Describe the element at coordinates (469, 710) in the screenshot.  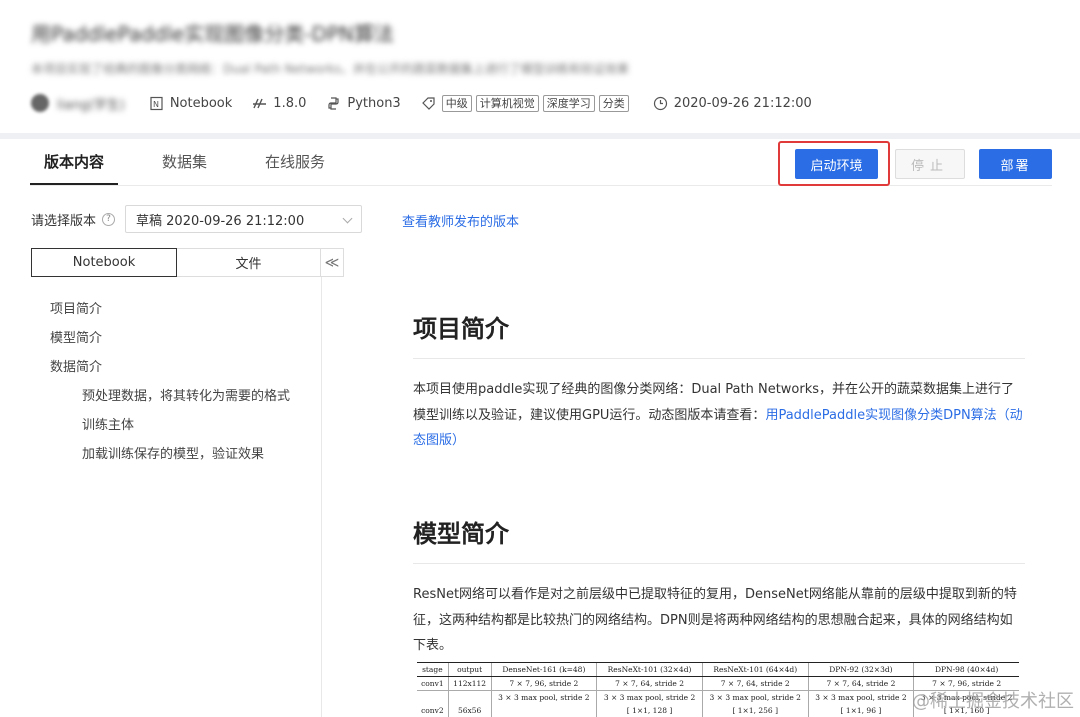
I see `table-cell: 56x56` at that location.